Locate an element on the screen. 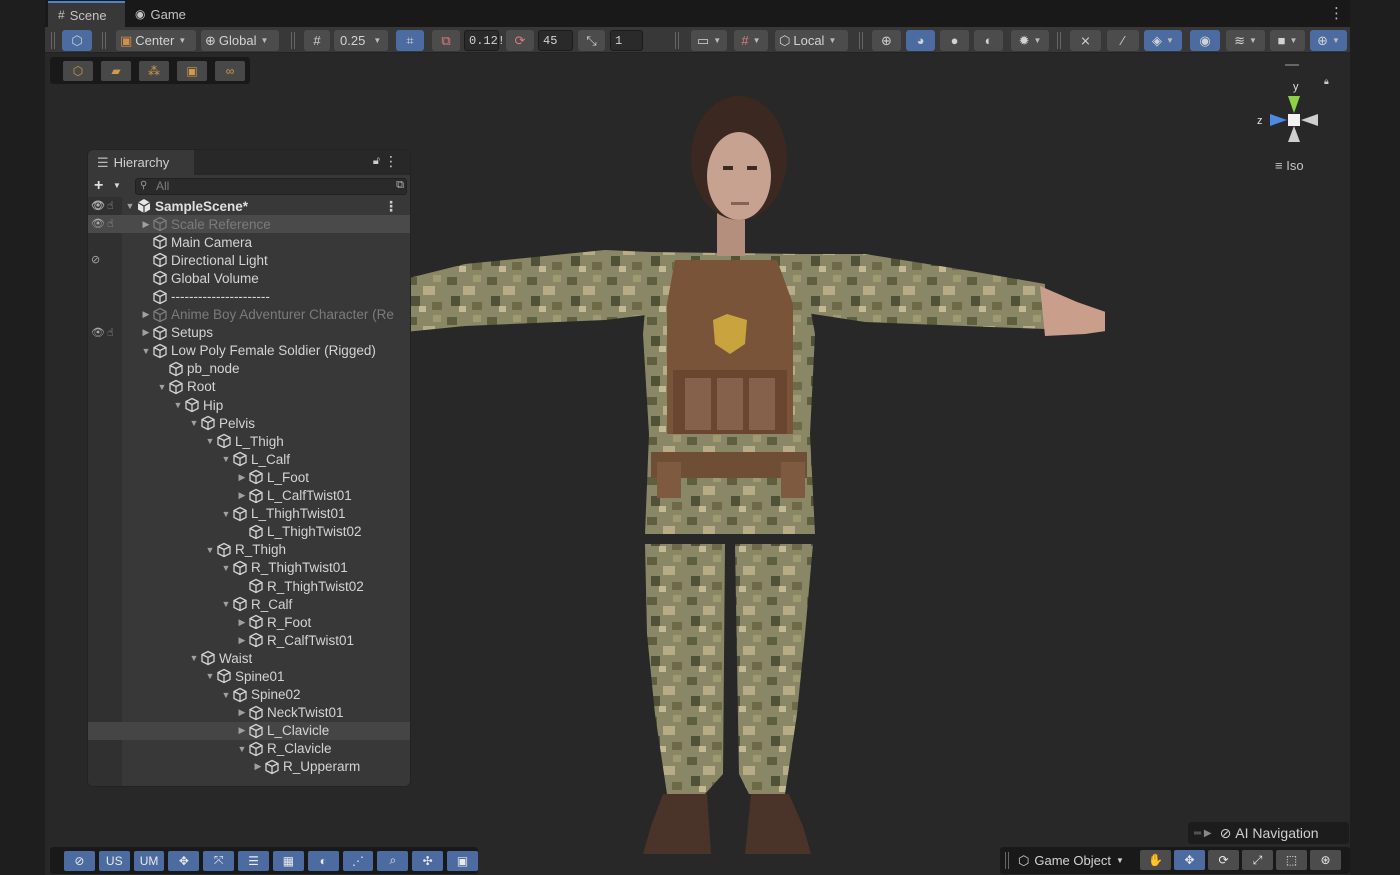  rotate-icon: ◐ is located at coordinates (323, 860).